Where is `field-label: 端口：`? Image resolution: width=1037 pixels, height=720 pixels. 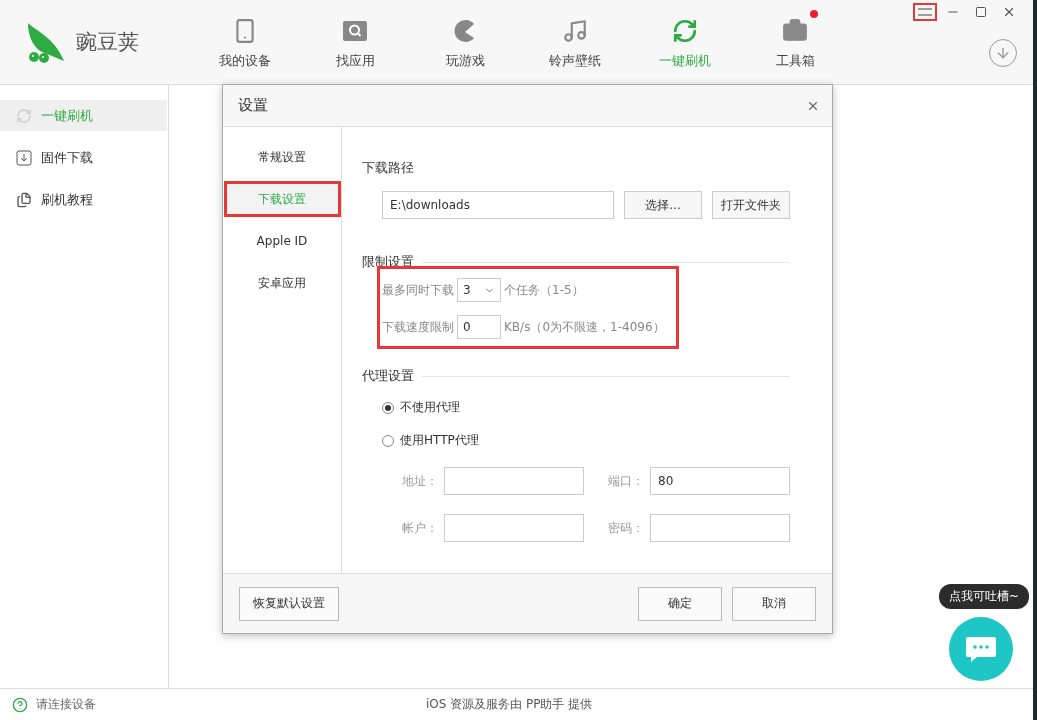 field-label: 端口： is located at coordinates (626, 481).